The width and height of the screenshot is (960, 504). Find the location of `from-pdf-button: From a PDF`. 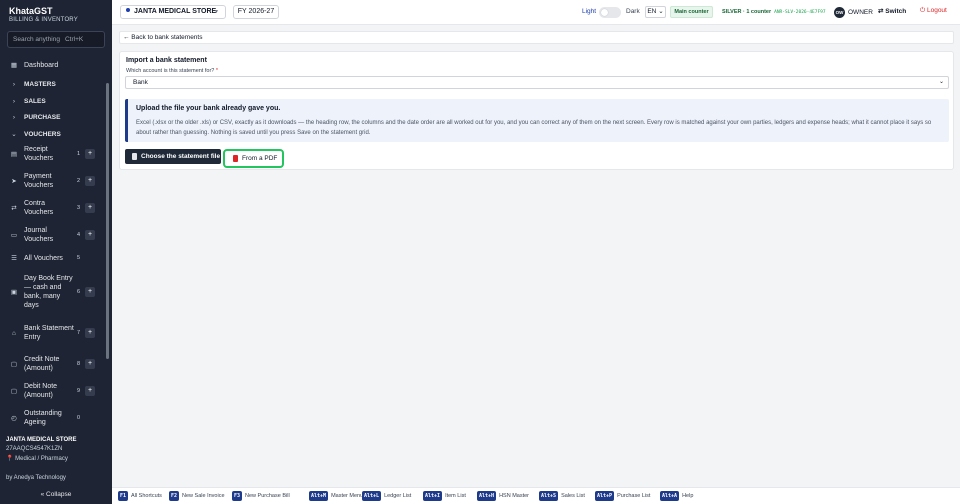

from-pdf-button: From a PDF is located at coordinates (253, 158).